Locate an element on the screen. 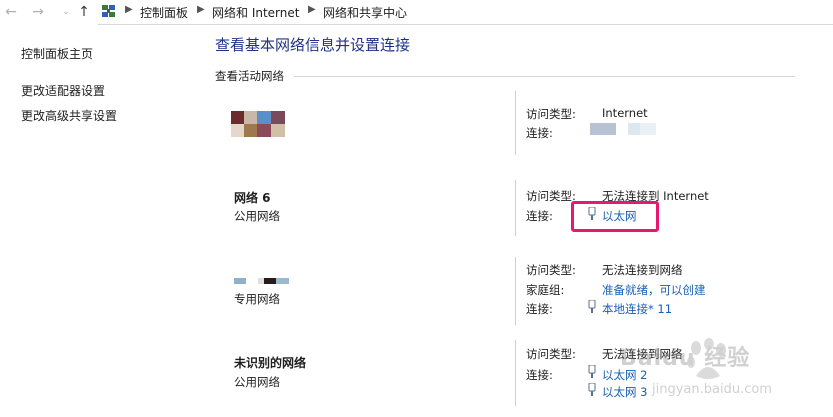  address-bar: ▶ 控制面板 ▶ 网络和 Internet ▶ 网络和共享中心 is located at coordinates (465, 12).